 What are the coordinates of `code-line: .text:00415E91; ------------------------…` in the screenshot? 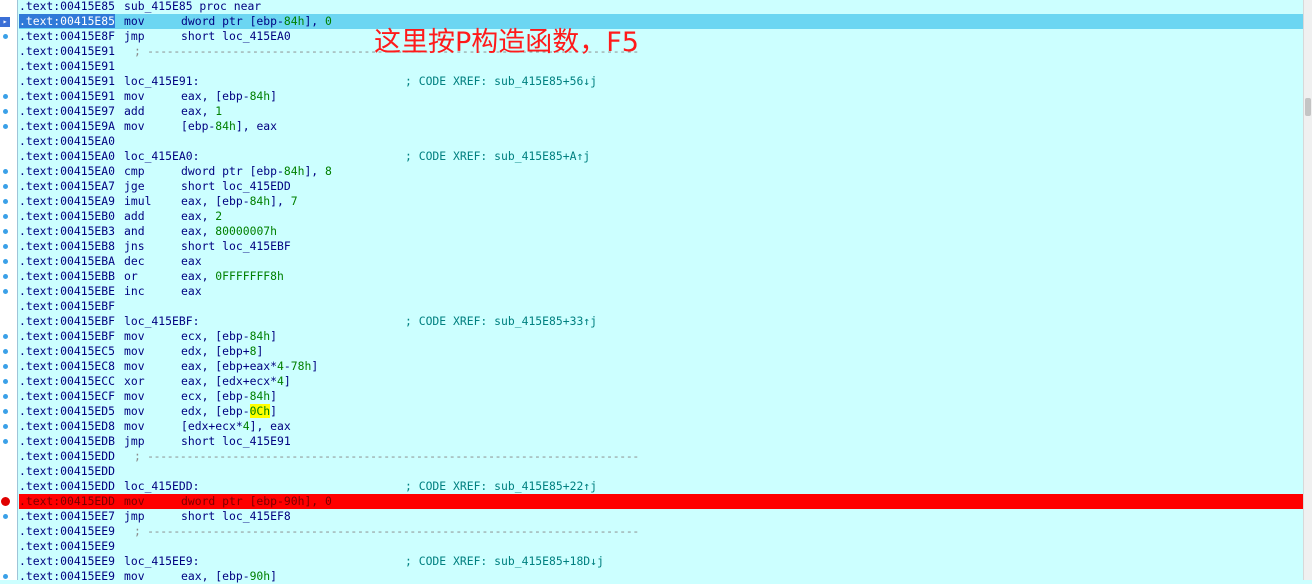 It's located at (661, 51).